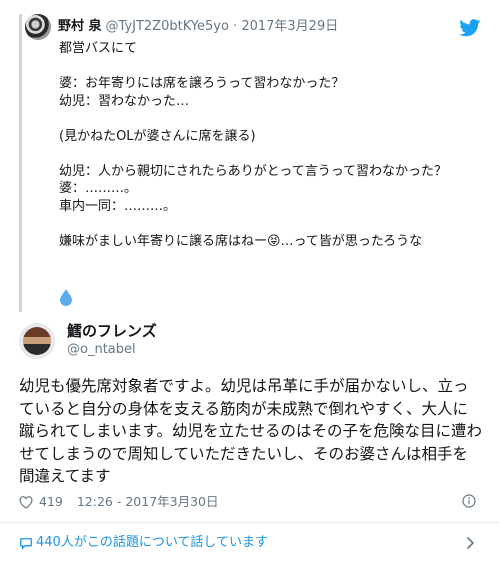 The width and height of the screenshot is (499, 562). What do you see at coordinates (66, 297) in the screenshot?
I see `droplet-emoji-icon` at bounding box center [66, 297].